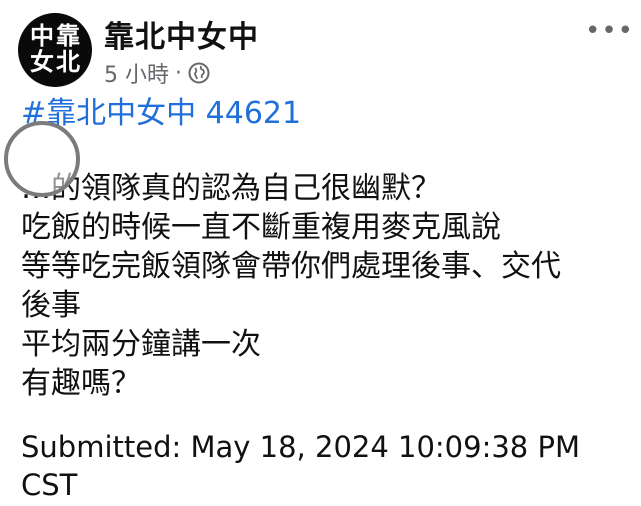 The height and width of the screenshot is (506, 641). Describe the element at coordinates (161, 110) in the screenshot. I see `hashtag-link: #靠北中女中 44621` at that location.